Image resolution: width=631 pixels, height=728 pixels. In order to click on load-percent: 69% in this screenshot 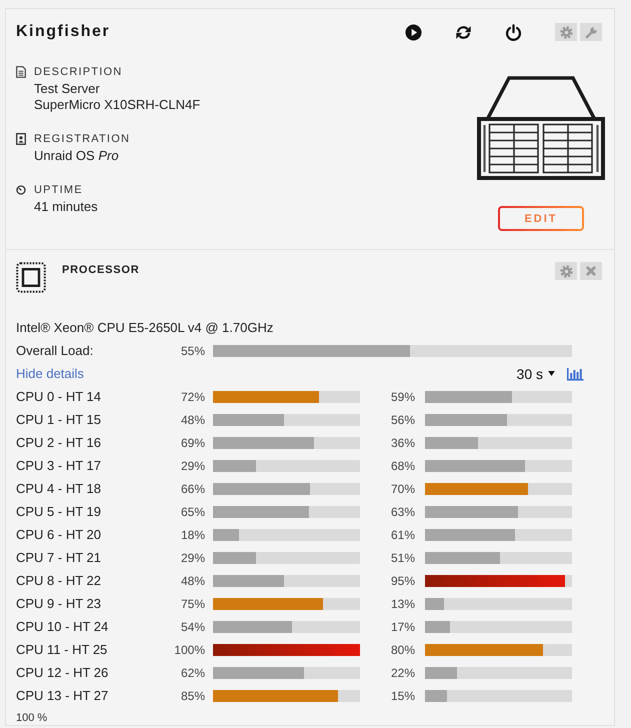, I will do `click(192, 443)`.